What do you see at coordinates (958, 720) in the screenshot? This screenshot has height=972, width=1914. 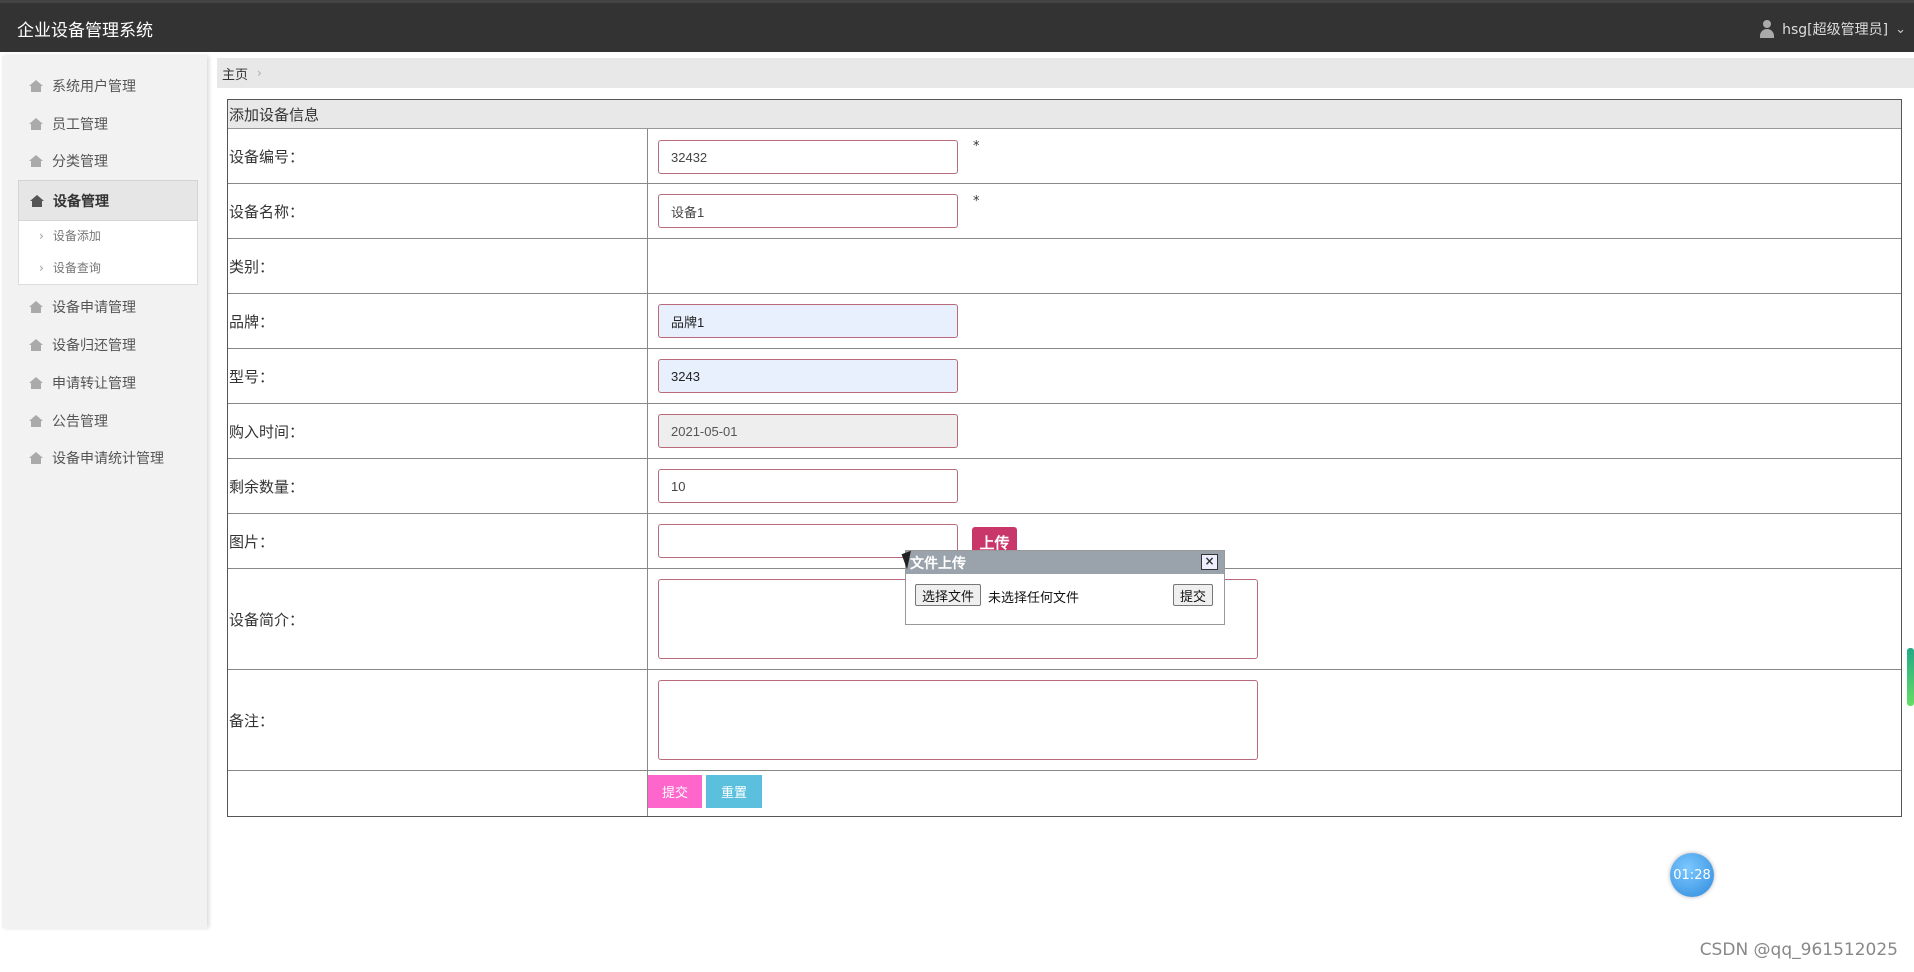 I see `remark-textarea` at bounding box center [958, 720].